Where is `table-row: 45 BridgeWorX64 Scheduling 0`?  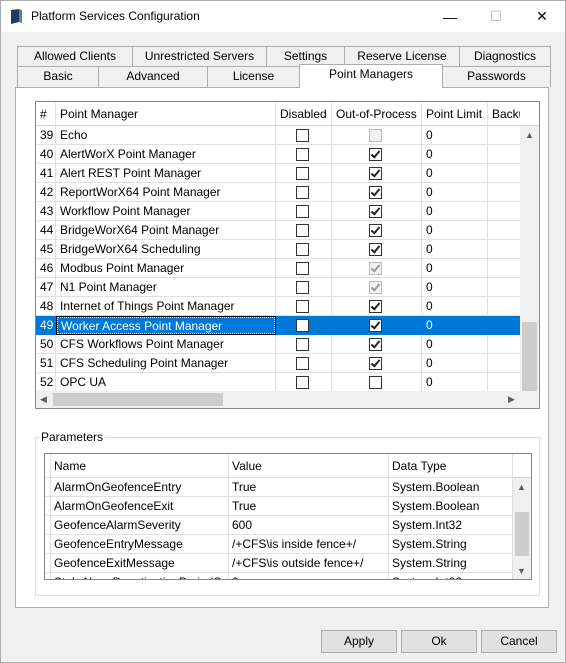
table-row: 45 BridgeWorX64 Scheduling 0 is located at coordinates (278, 249).